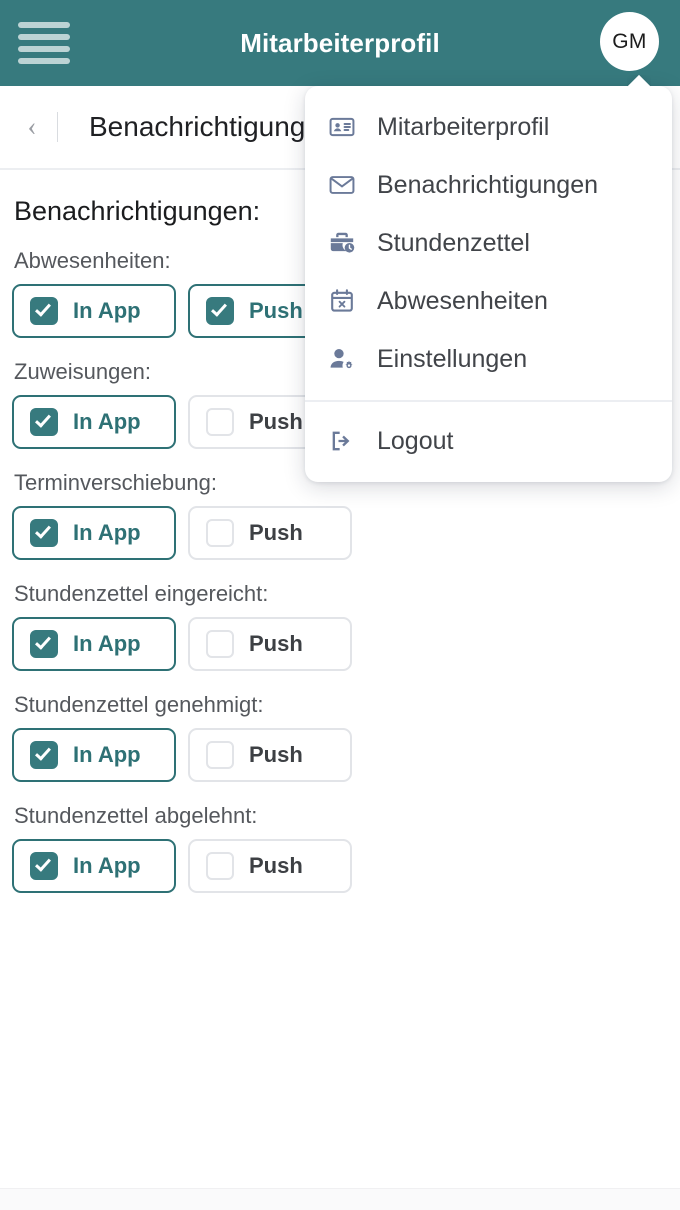 This screenshot has height=1210, width=680. I want to click on menu-item-benachrichtigungen: Benachrichtigungen, so click(488, 185).